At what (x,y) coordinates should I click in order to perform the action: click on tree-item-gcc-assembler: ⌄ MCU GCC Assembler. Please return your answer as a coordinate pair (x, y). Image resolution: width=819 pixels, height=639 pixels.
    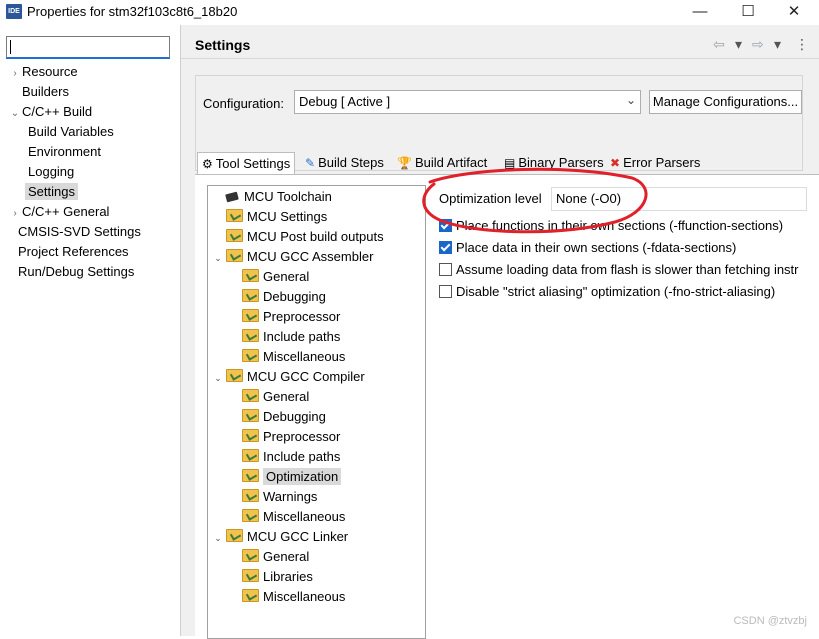
    Looking at the image, I should click on (316, 257).